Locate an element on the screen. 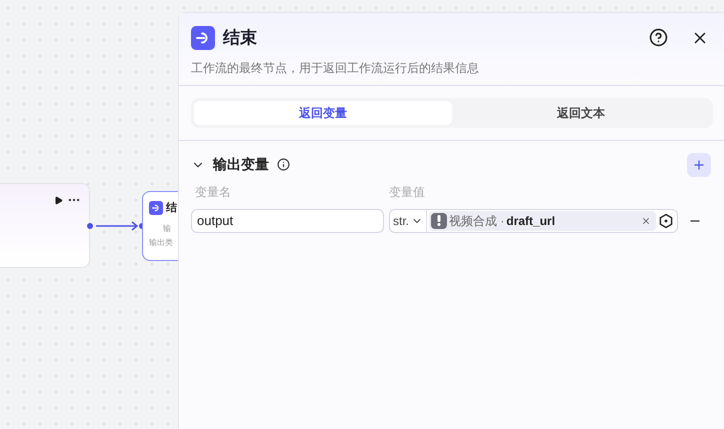 Image resolution: width=724 pixels, height=429 pixels. variable-source: 视频合成 · is located at coordinates (476, 221).